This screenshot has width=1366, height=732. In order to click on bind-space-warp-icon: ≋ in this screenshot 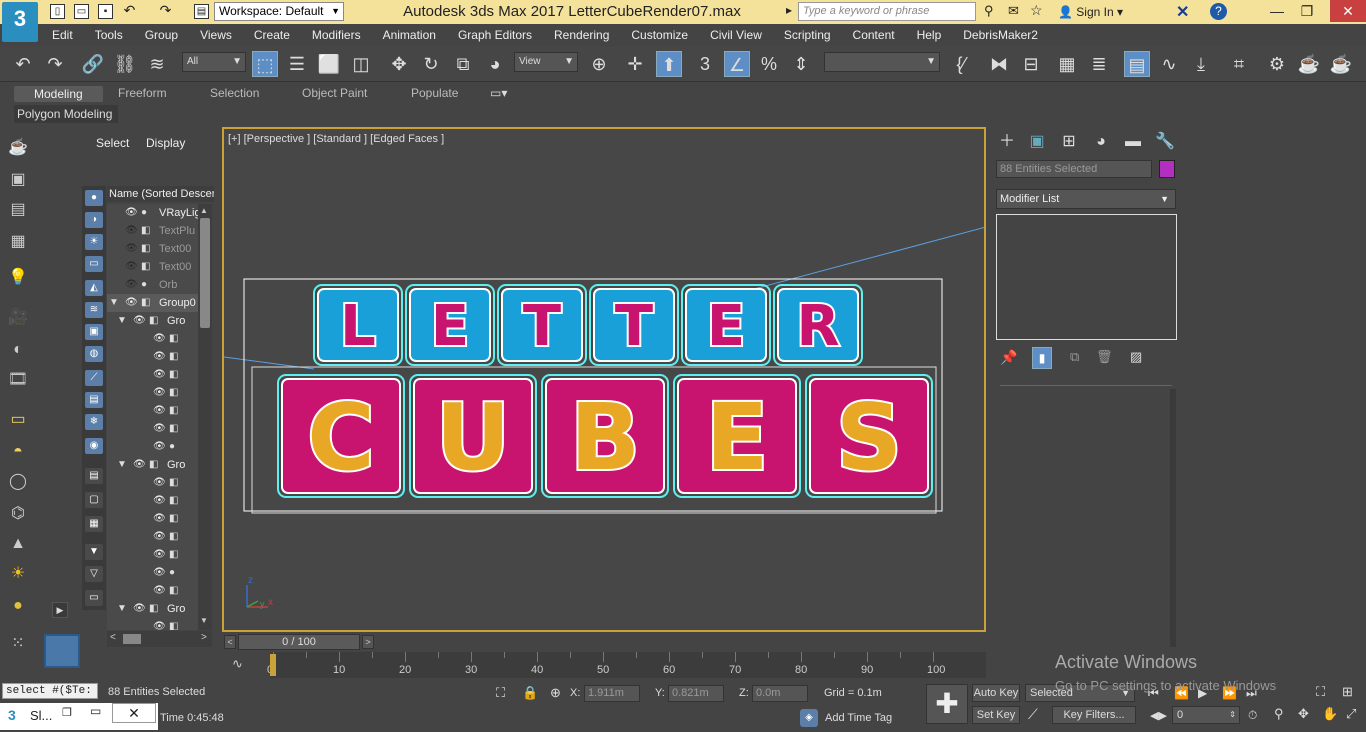, I will do `click(157, 64)`.